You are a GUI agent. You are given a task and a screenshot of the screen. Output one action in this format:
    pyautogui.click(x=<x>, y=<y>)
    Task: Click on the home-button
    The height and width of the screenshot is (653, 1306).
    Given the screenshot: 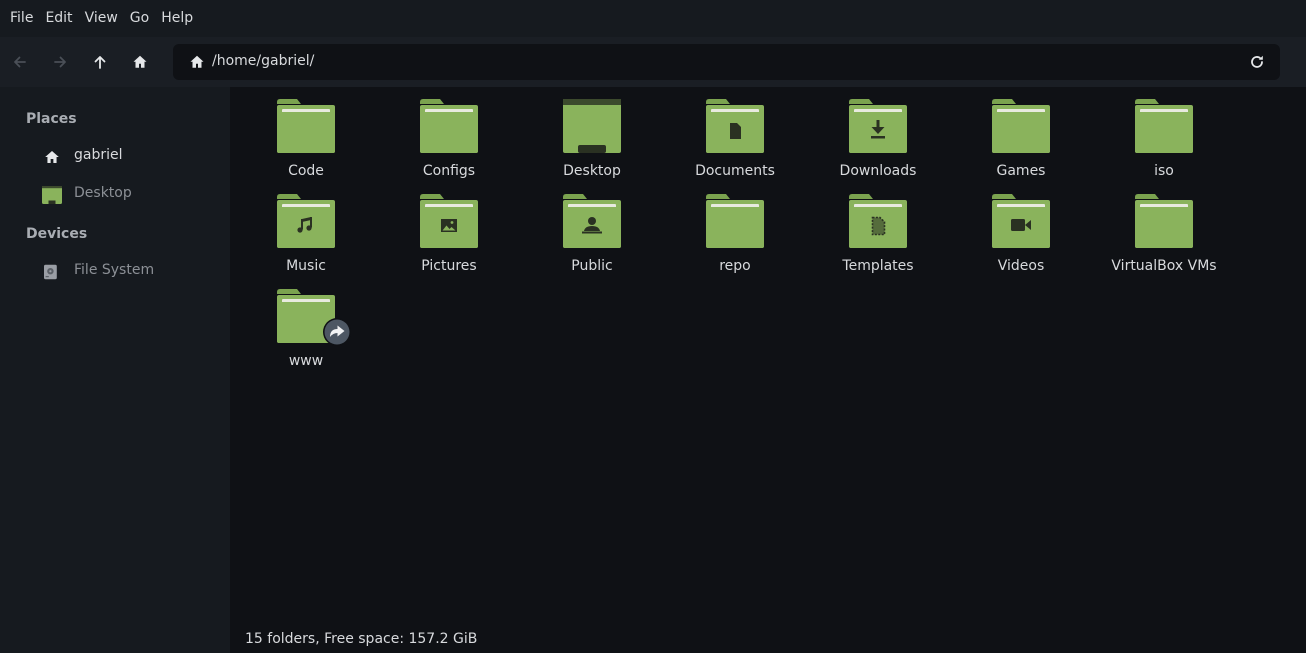 What is the action you would take?
    pyautogui.click(x=140, y=62)
    